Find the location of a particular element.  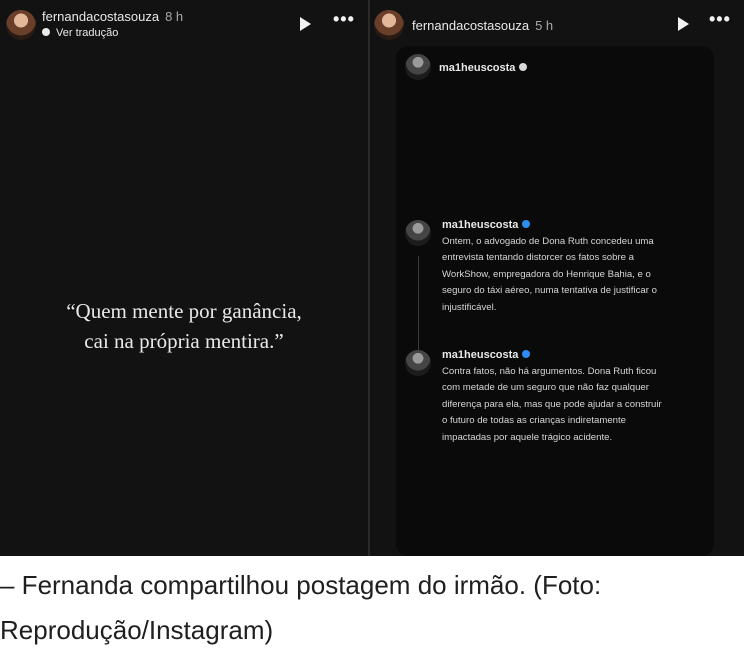

story-time: 5 h is located at coordinates (544, 25).